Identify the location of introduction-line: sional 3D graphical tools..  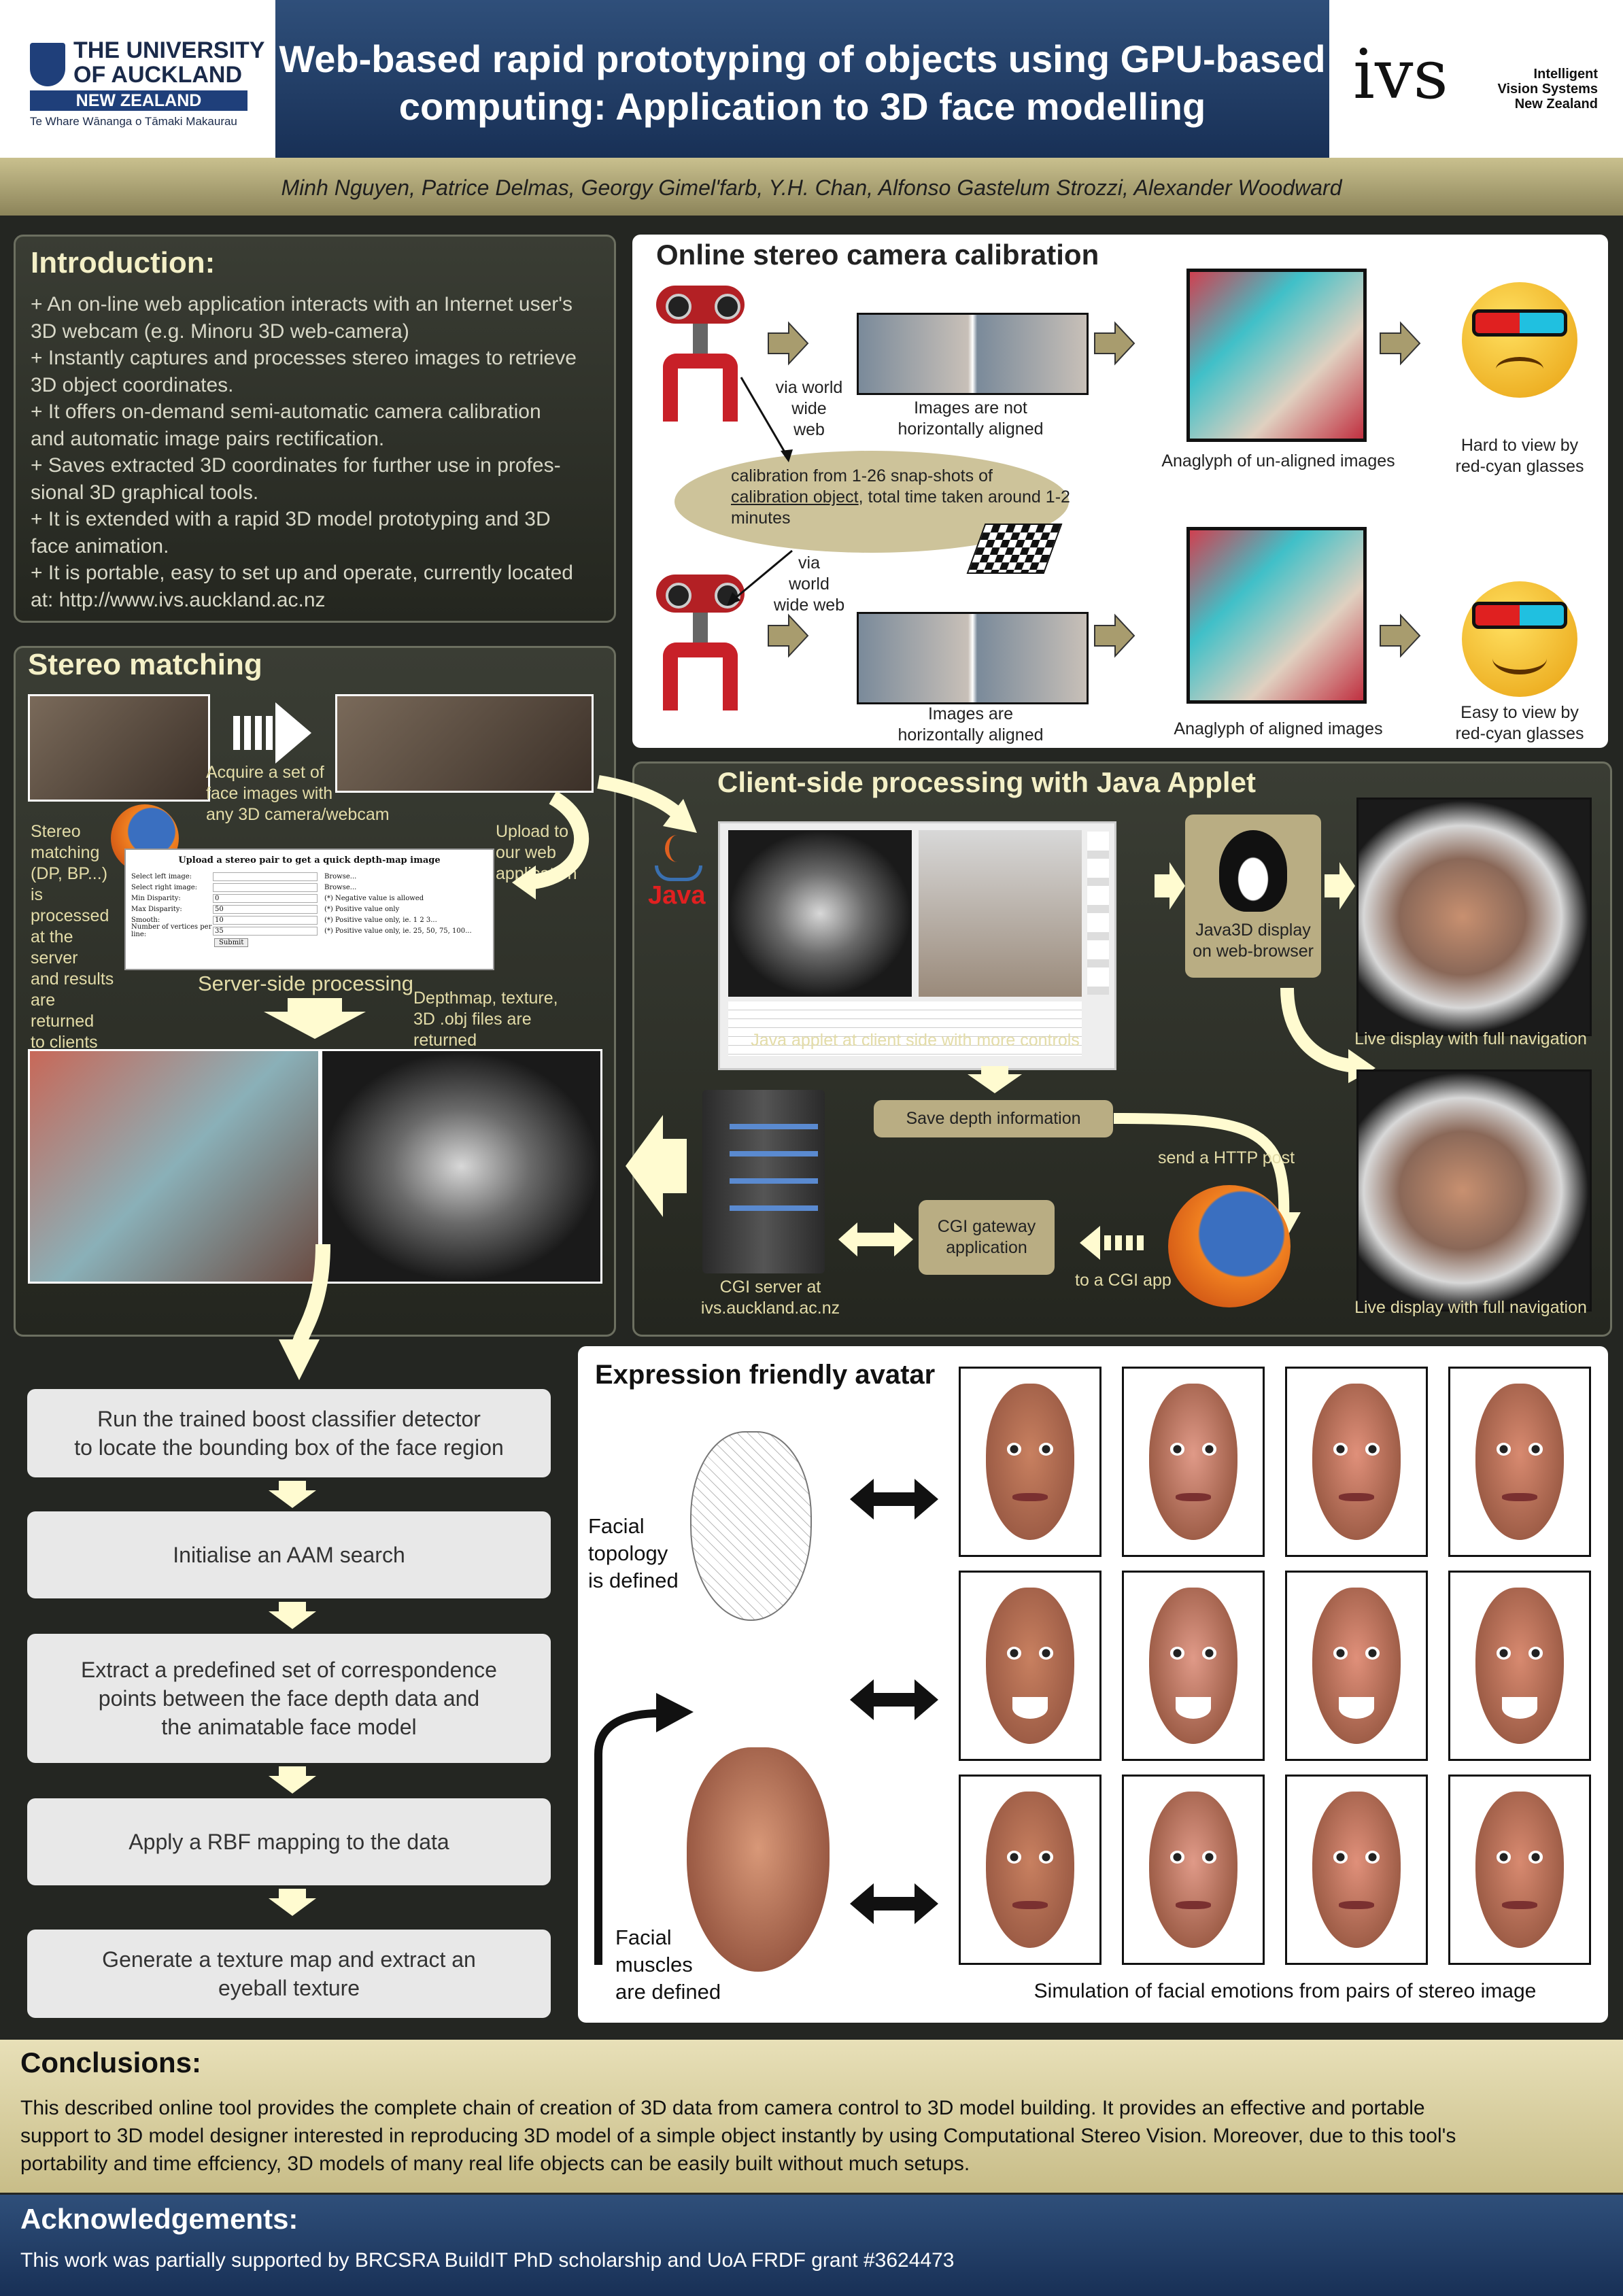
(145, 493).